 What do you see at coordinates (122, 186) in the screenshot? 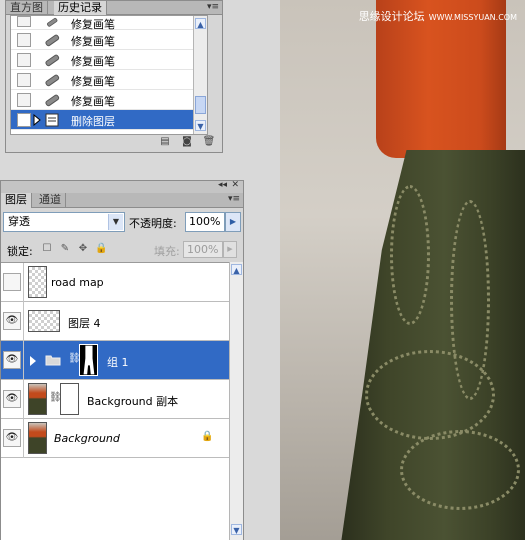
I see `layers-panel-titlebar: ◂◂ ✕` at bounding box center [122, 186].